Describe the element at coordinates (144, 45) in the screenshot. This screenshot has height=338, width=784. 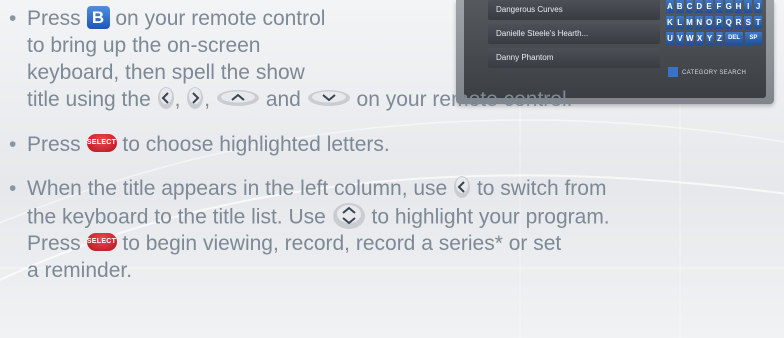
I see `instruction-text: to bring up the on-screen` at that location.